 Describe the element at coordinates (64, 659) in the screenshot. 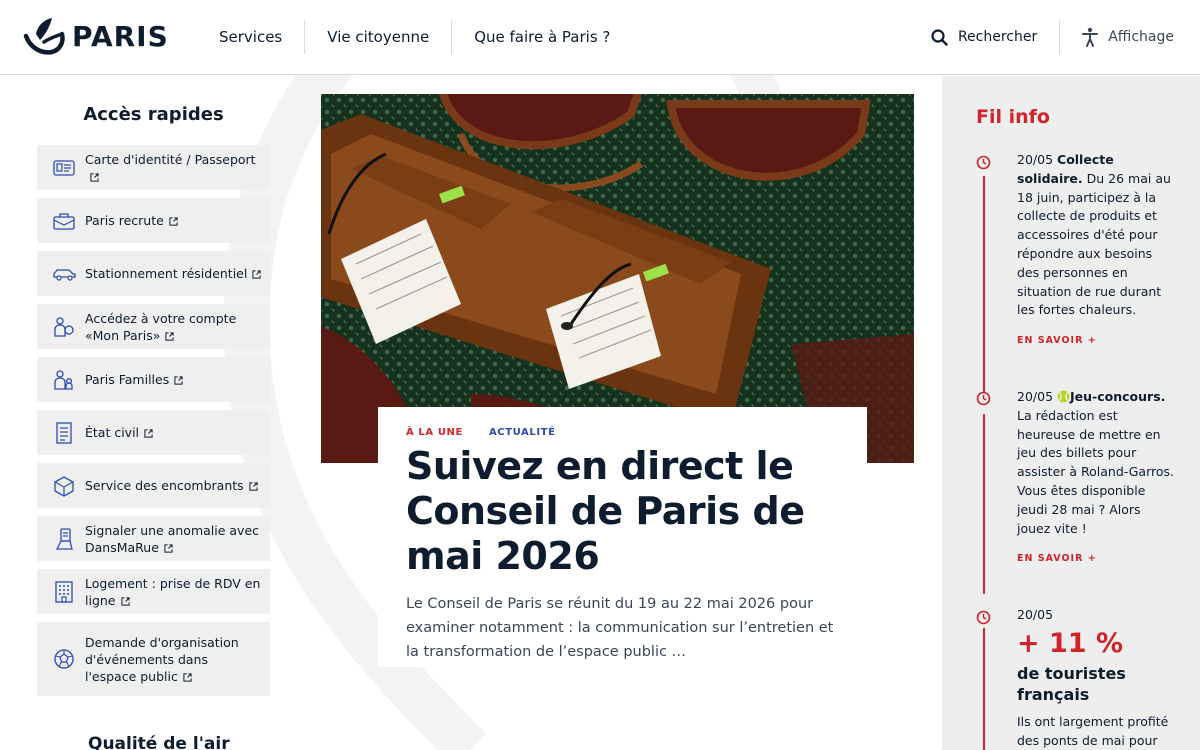

I see `ball-icon` at that location.